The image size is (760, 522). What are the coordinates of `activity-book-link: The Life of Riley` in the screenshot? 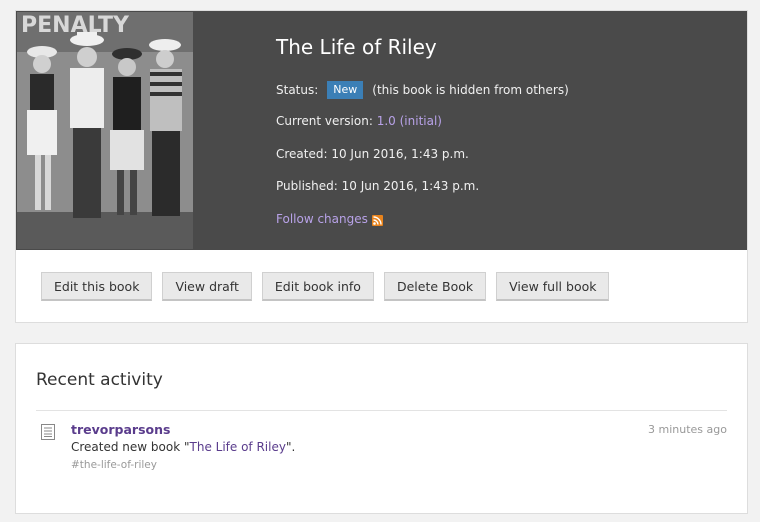 It's located at (238, 447).